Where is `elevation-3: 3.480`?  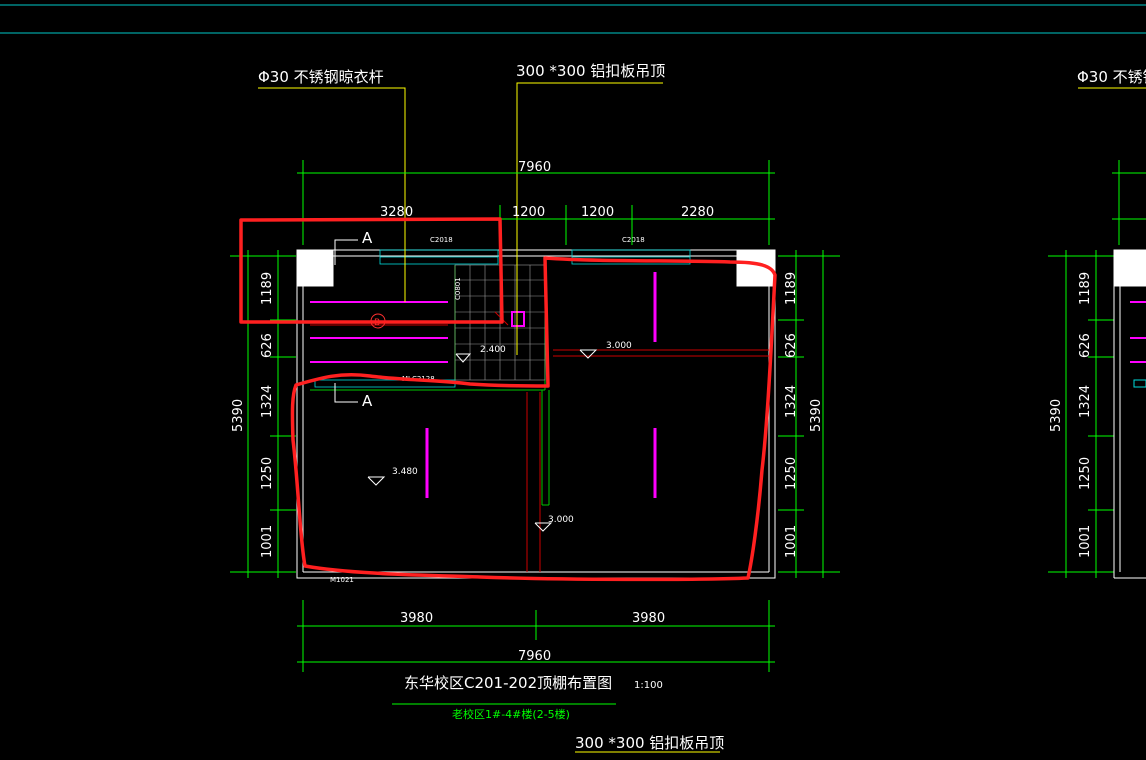
elevation-3: 3.480 is located at coordinates (405, 472).